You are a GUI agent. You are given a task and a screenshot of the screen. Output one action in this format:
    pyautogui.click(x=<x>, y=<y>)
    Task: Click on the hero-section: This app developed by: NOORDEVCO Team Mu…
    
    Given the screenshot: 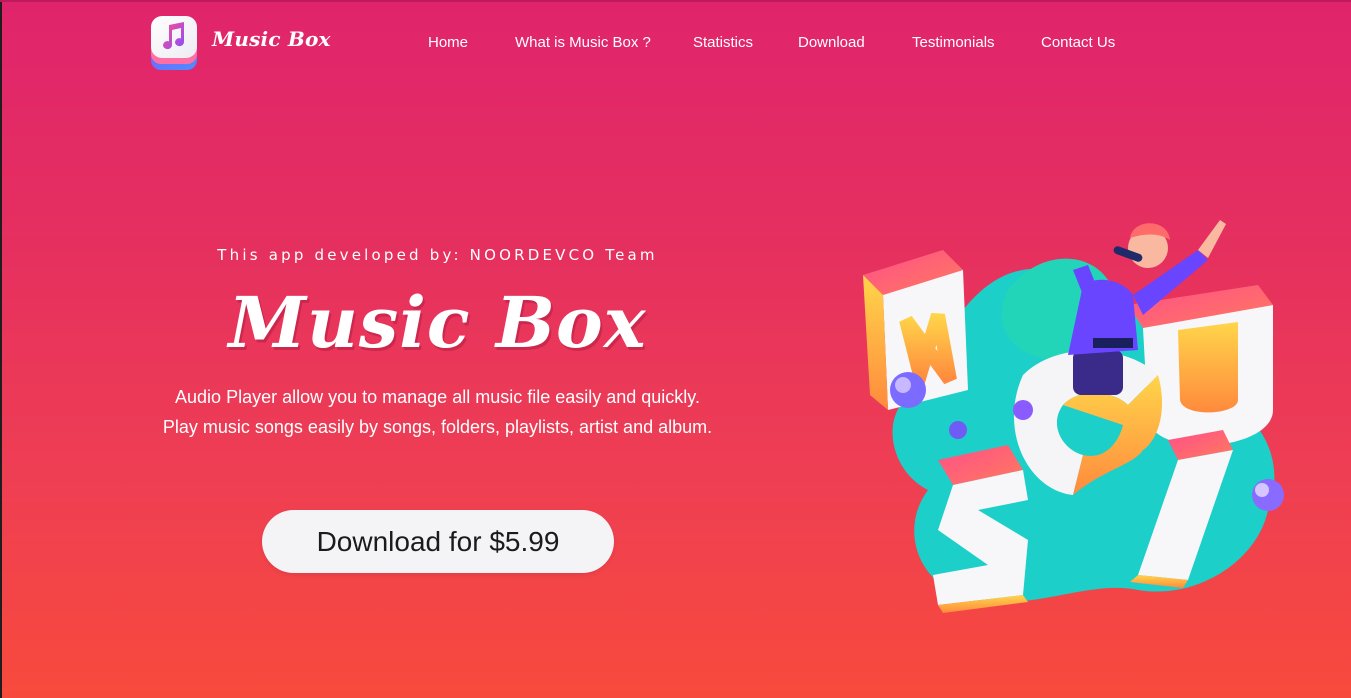 What is the action you would take?
    pyautogui.click(x=437, y=341)
    